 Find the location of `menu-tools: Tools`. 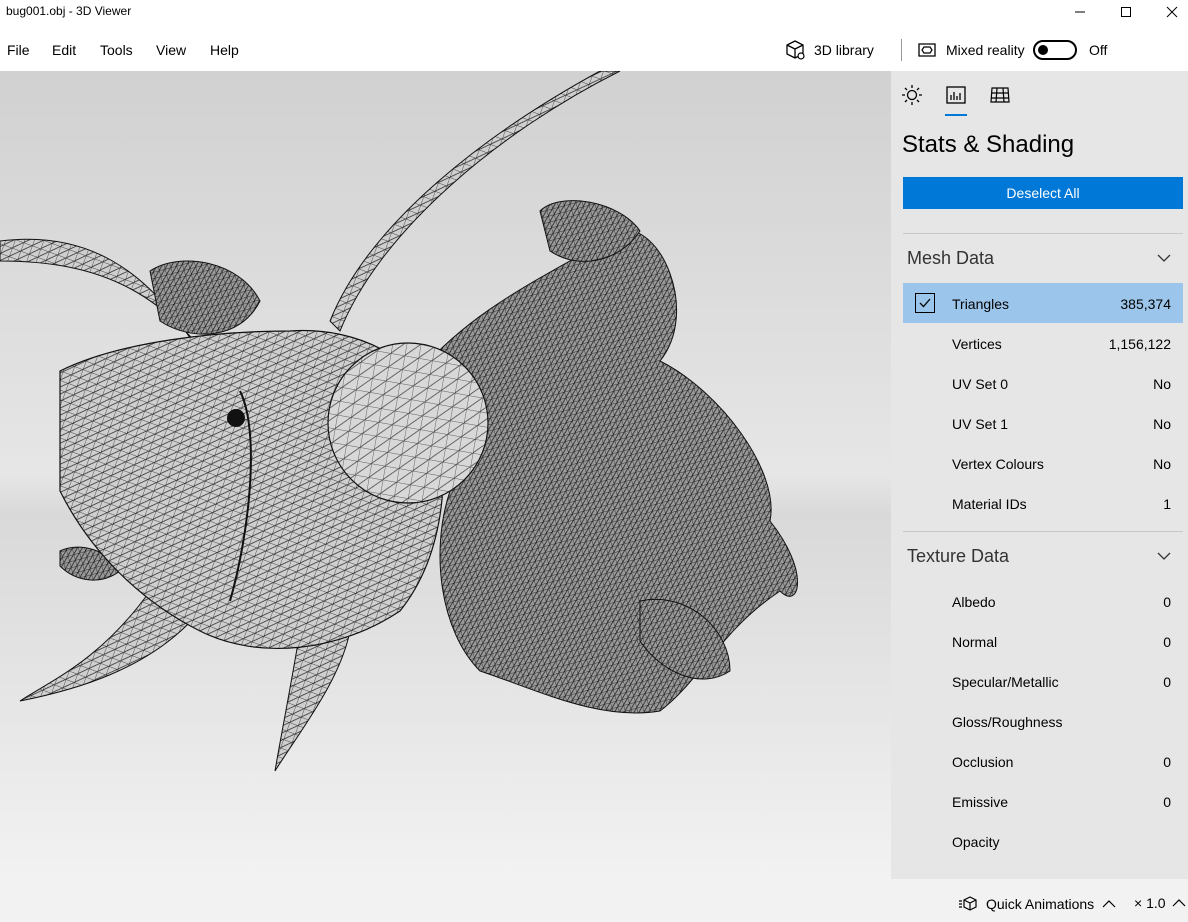

menu-tools: Tools is located at coordinates (116, 50).